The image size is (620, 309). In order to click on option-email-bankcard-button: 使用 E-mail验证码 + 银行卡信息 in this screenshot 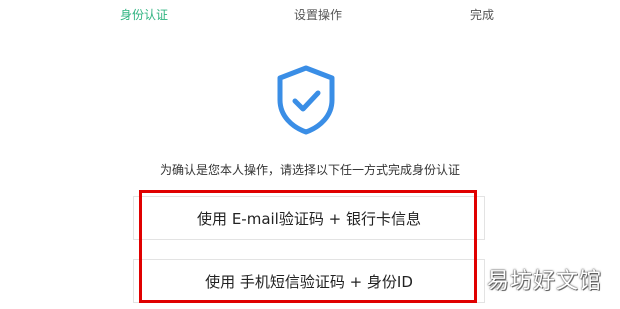, I will do `click(309, 218)`.